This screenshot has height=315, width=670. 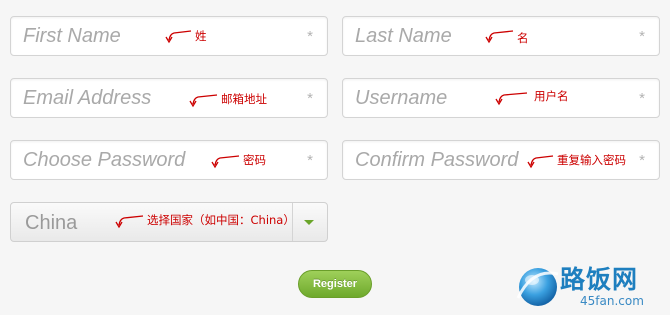 I want to click on annotation-last-name: 名, so click(x=523, y=38).